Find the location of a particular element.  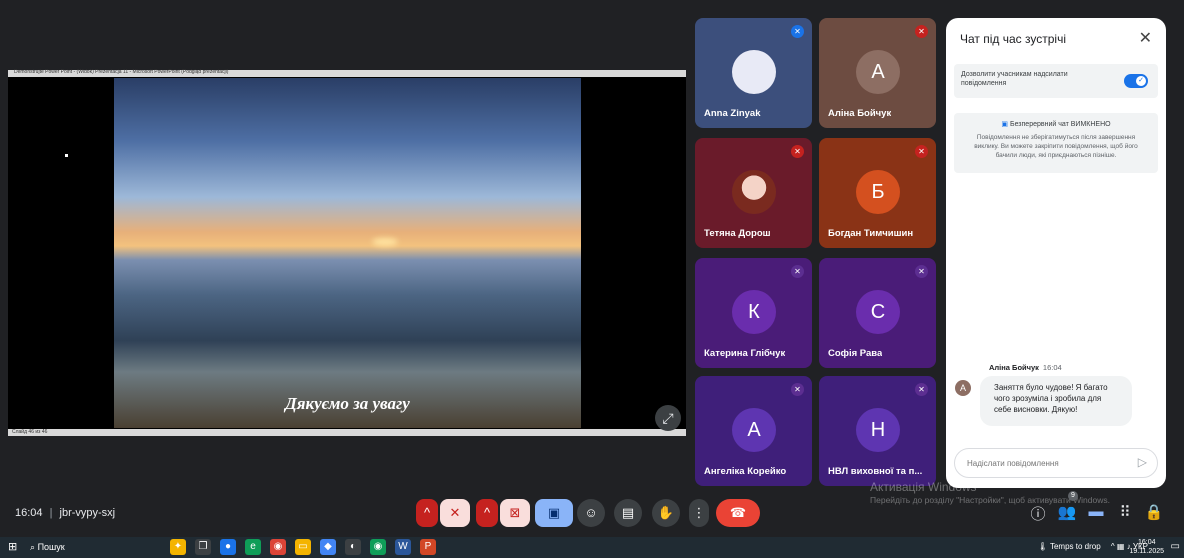

hang-up-icon: ☎ is located at coordinates (738, 512).